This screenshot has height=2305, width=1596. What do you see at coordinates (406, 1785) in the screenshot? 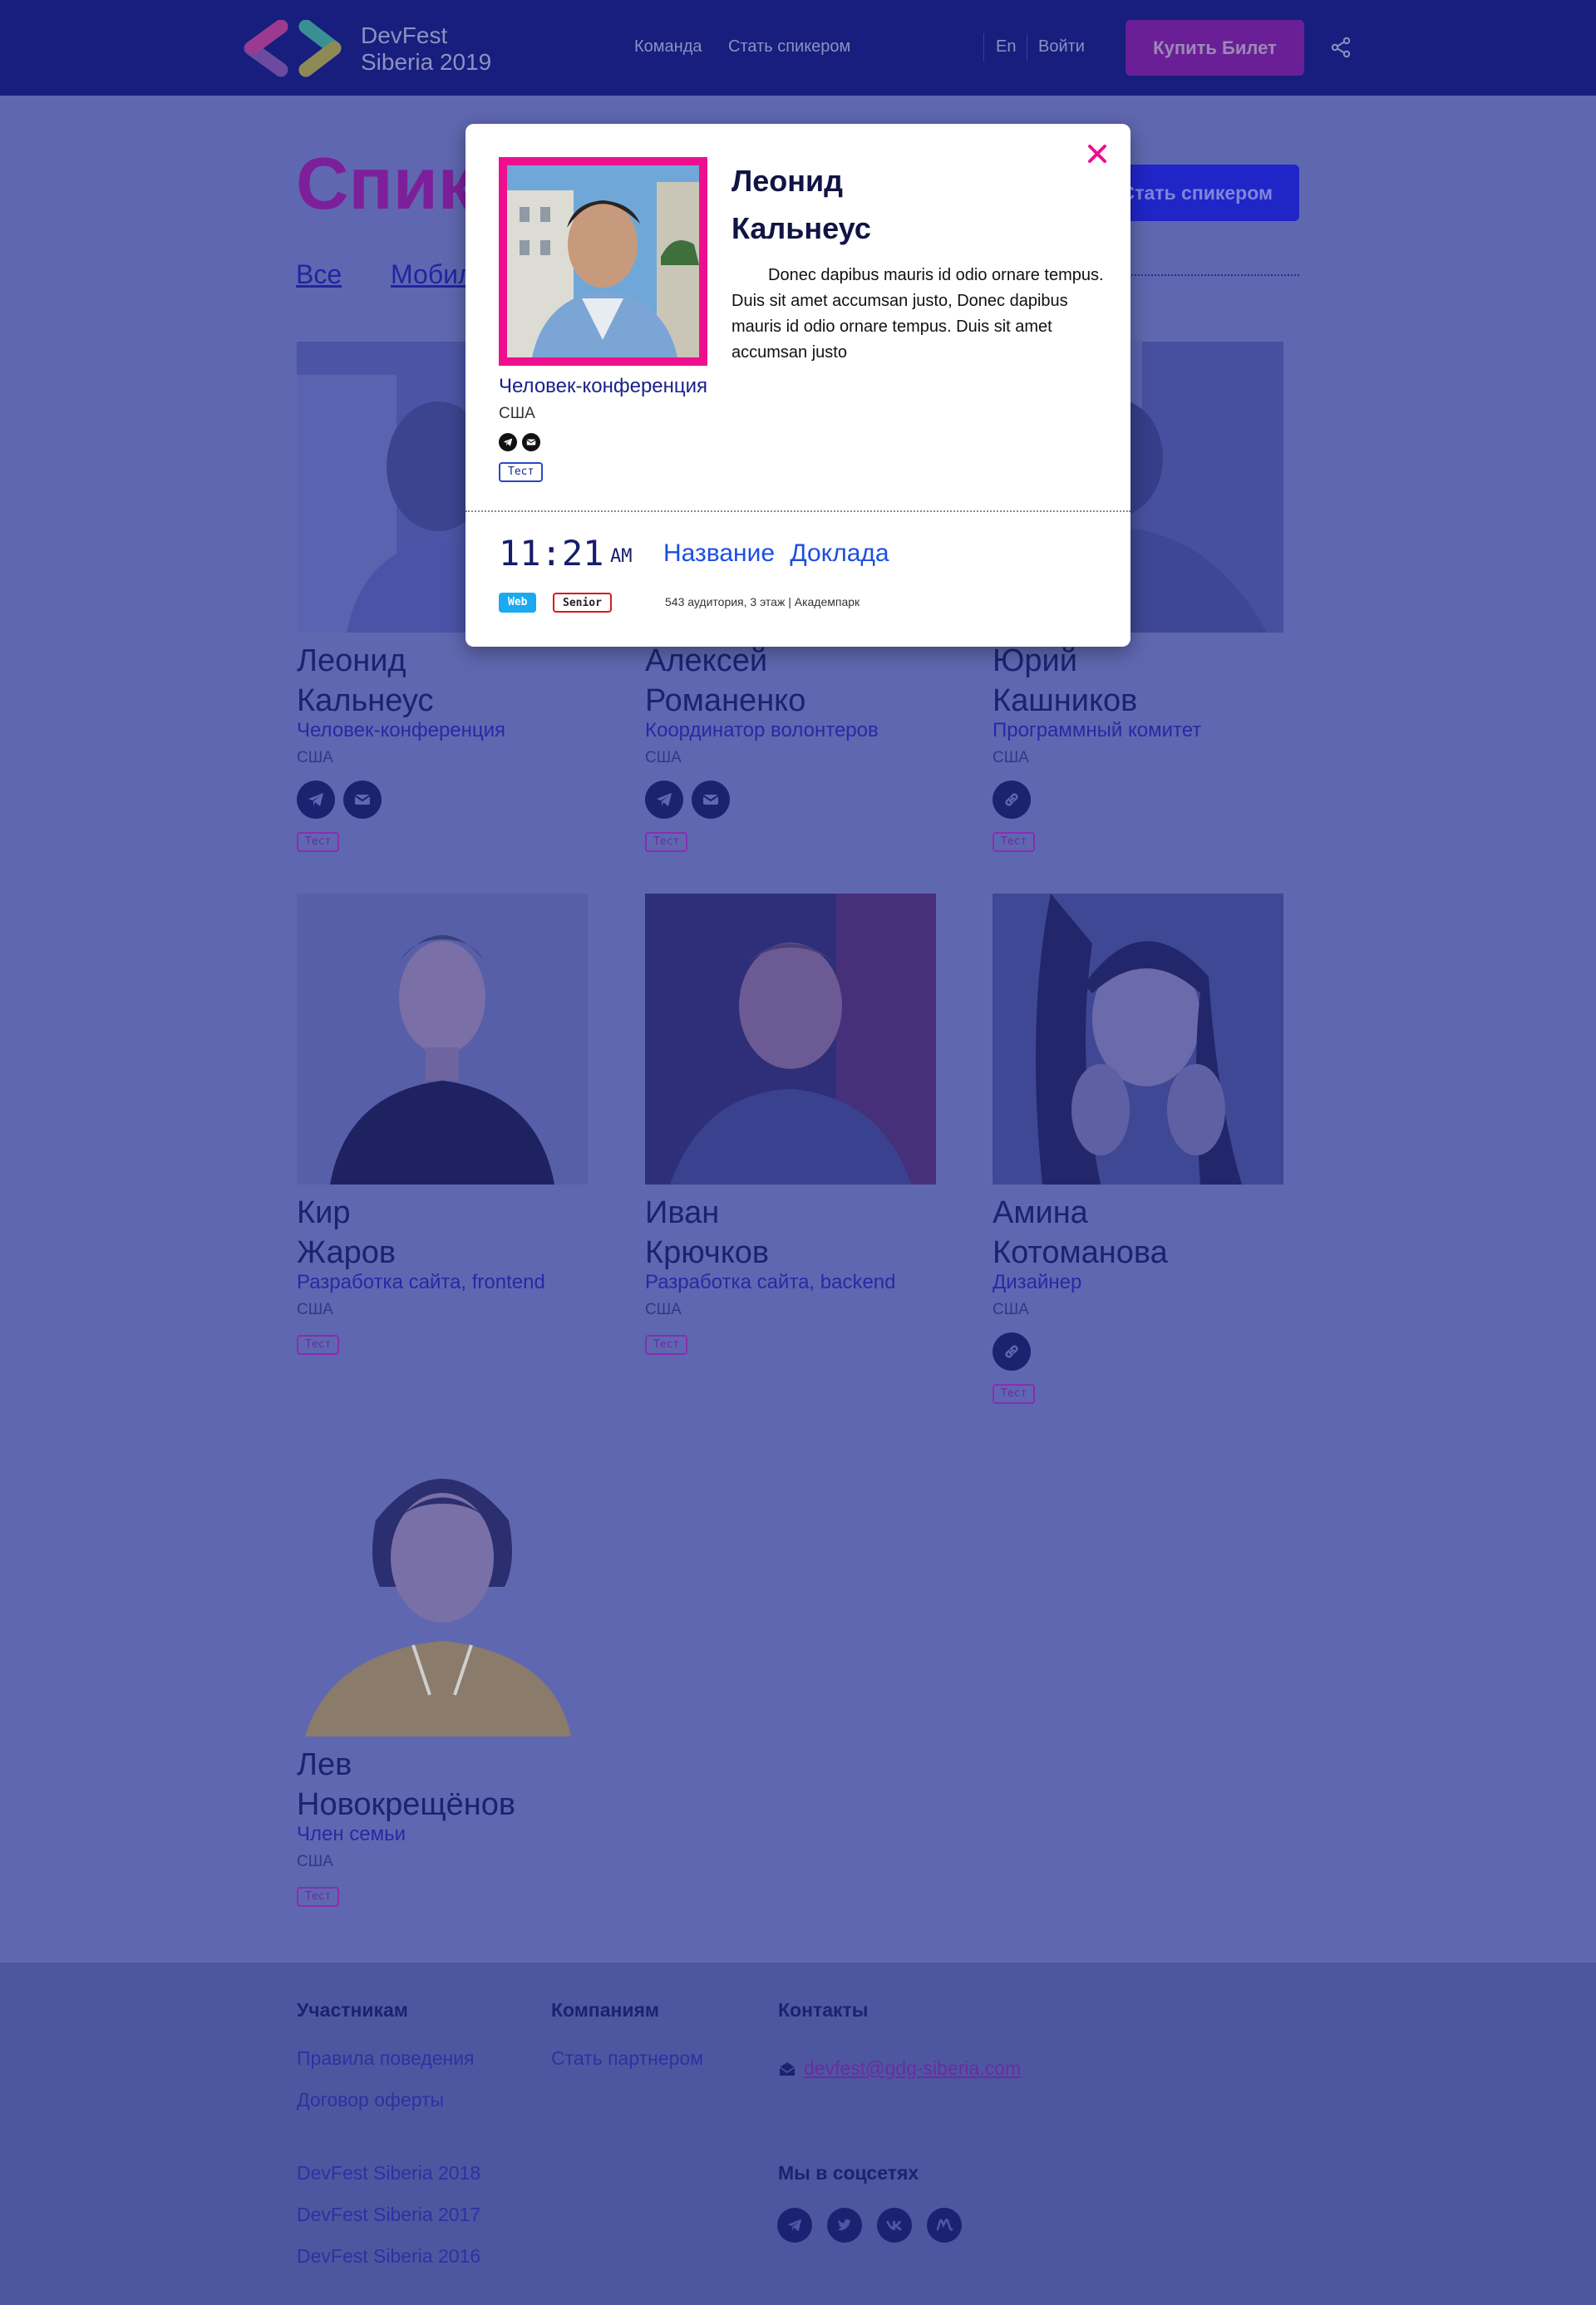
I see `speaker-name: Лев Новокрещёнов` at bounding box center [406, 1785].